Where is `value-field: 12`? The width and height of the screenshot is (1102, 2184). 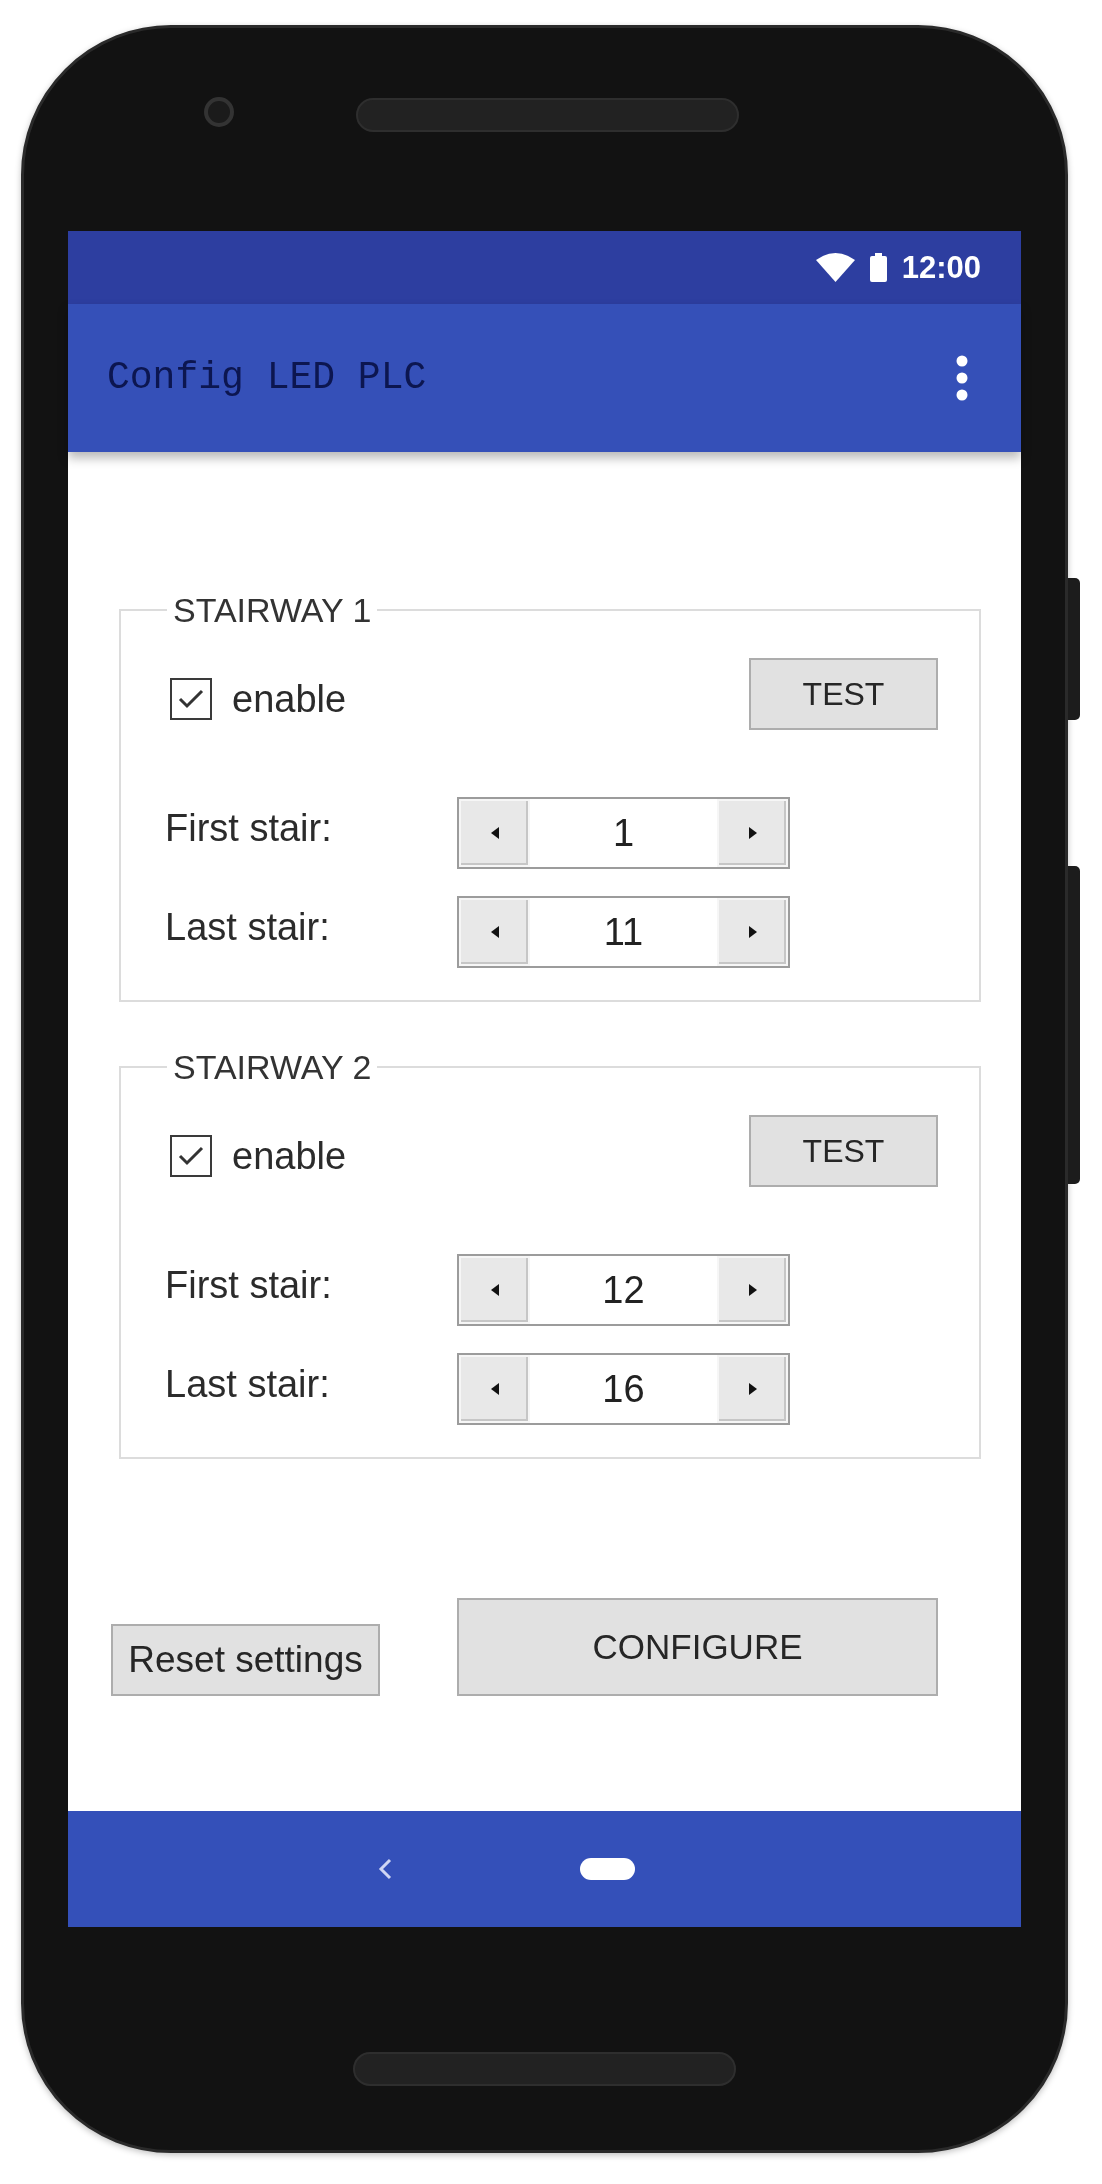
value-field: 12 is located at coordinates (623, 1290).